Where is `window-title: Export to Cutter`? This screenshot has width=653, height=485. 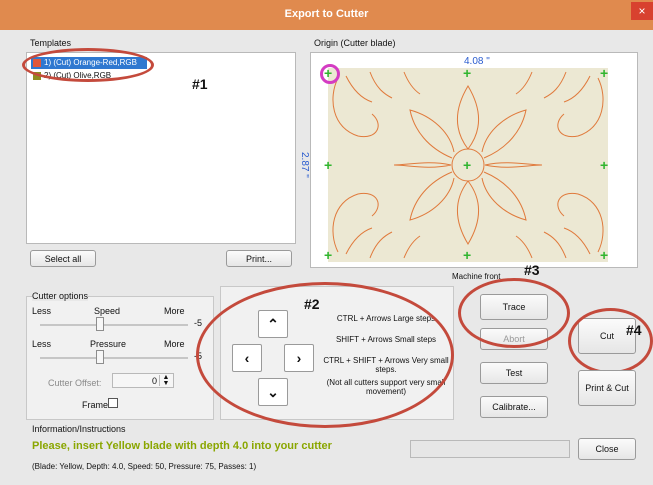 window-title: Export to Cutter is located at coordinates (326, 14).